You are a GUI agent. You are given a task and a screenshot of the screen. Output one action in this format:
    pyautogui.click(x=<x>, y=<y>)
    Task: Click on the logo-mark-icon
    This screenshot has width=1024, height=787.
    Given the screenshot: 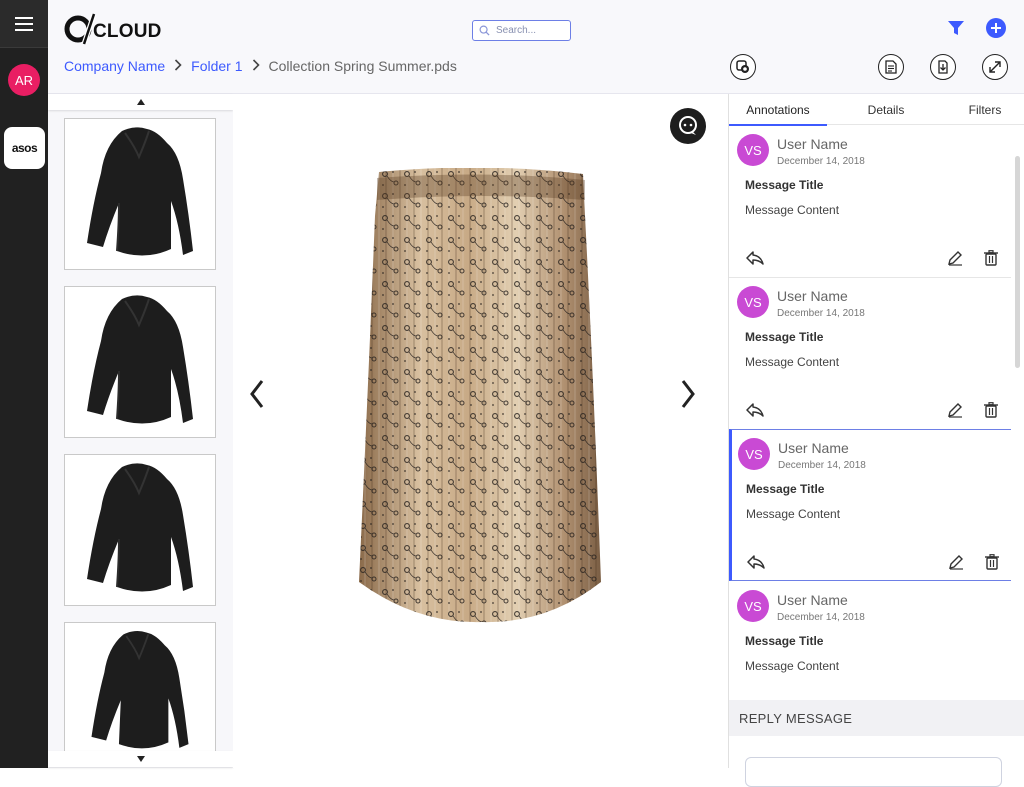 What is the action you would take?
    pyautogui.click(x=80, y=29)
    